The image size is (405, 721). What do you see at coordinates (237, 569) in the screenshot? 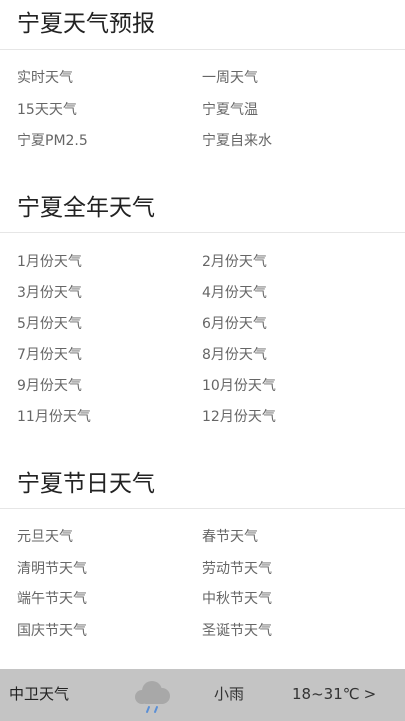
I see `link-labor-day: 劳动节天气` at bounding box center [237, 569].